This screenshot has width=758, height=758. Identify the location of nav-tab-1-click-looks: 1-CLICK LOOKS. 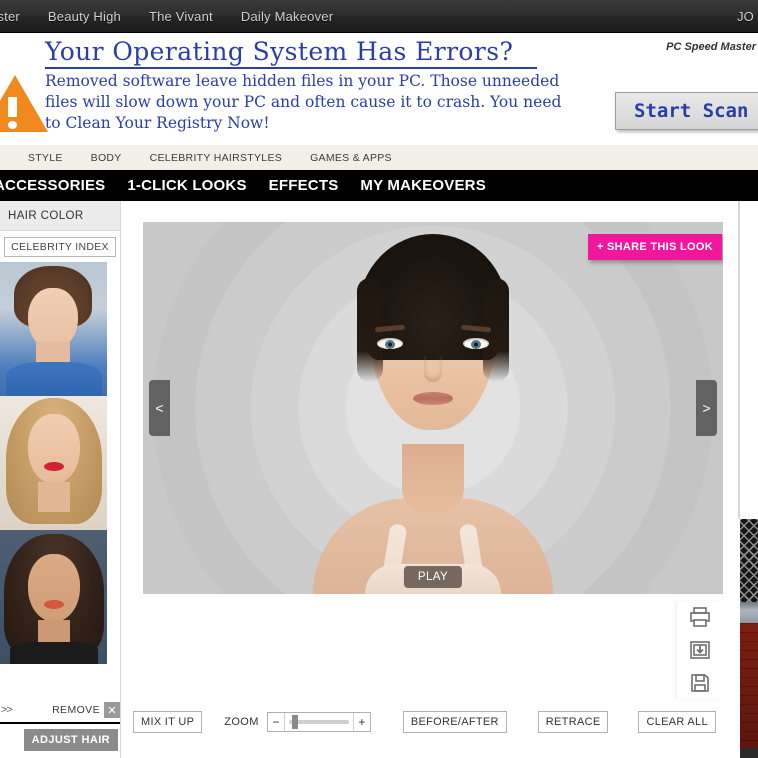
(186, 185).